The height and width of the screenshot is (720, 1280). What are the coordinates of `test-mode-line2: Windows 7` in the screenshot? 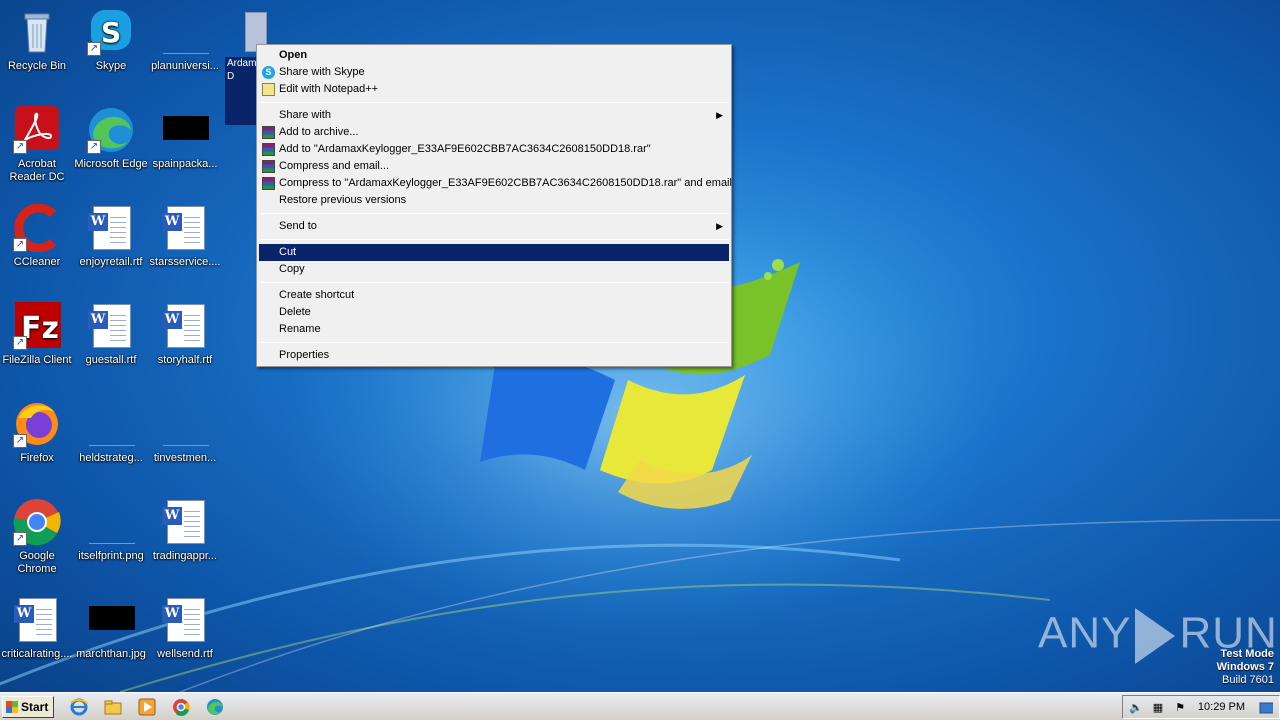 It's located at (1245, 667).